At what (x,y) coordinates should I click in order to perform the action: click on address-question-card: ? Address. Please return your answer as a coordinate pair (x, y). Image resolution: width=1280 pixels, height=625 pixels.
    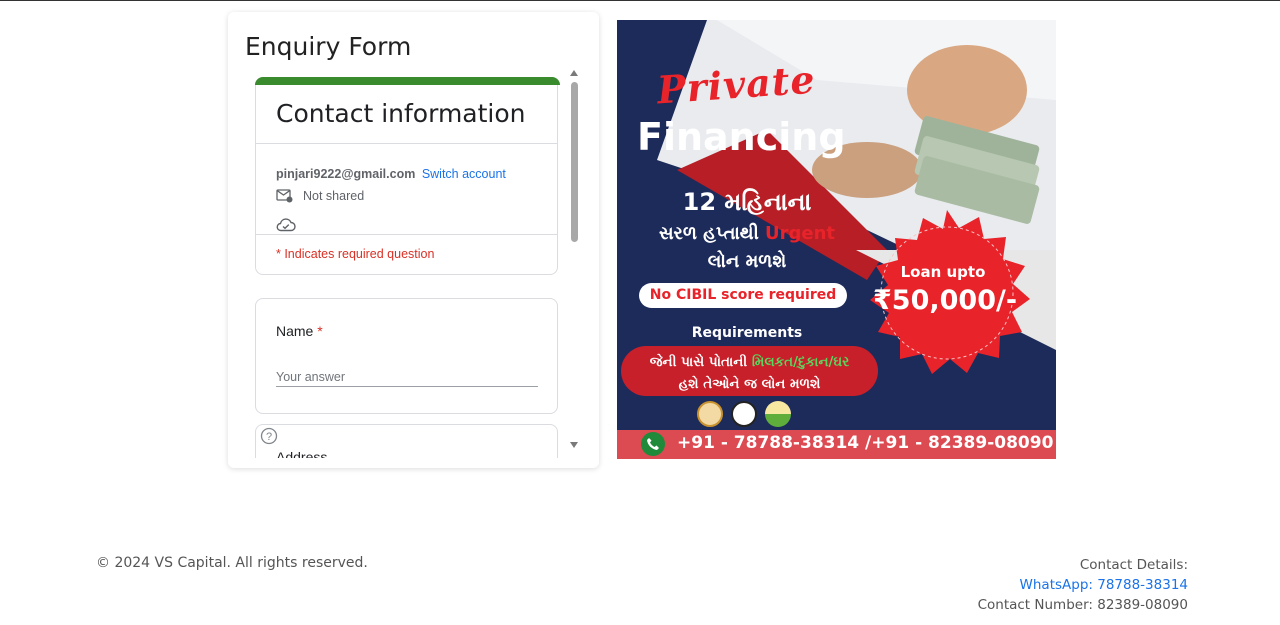
    Looking at the image, I should click on (406, 441).